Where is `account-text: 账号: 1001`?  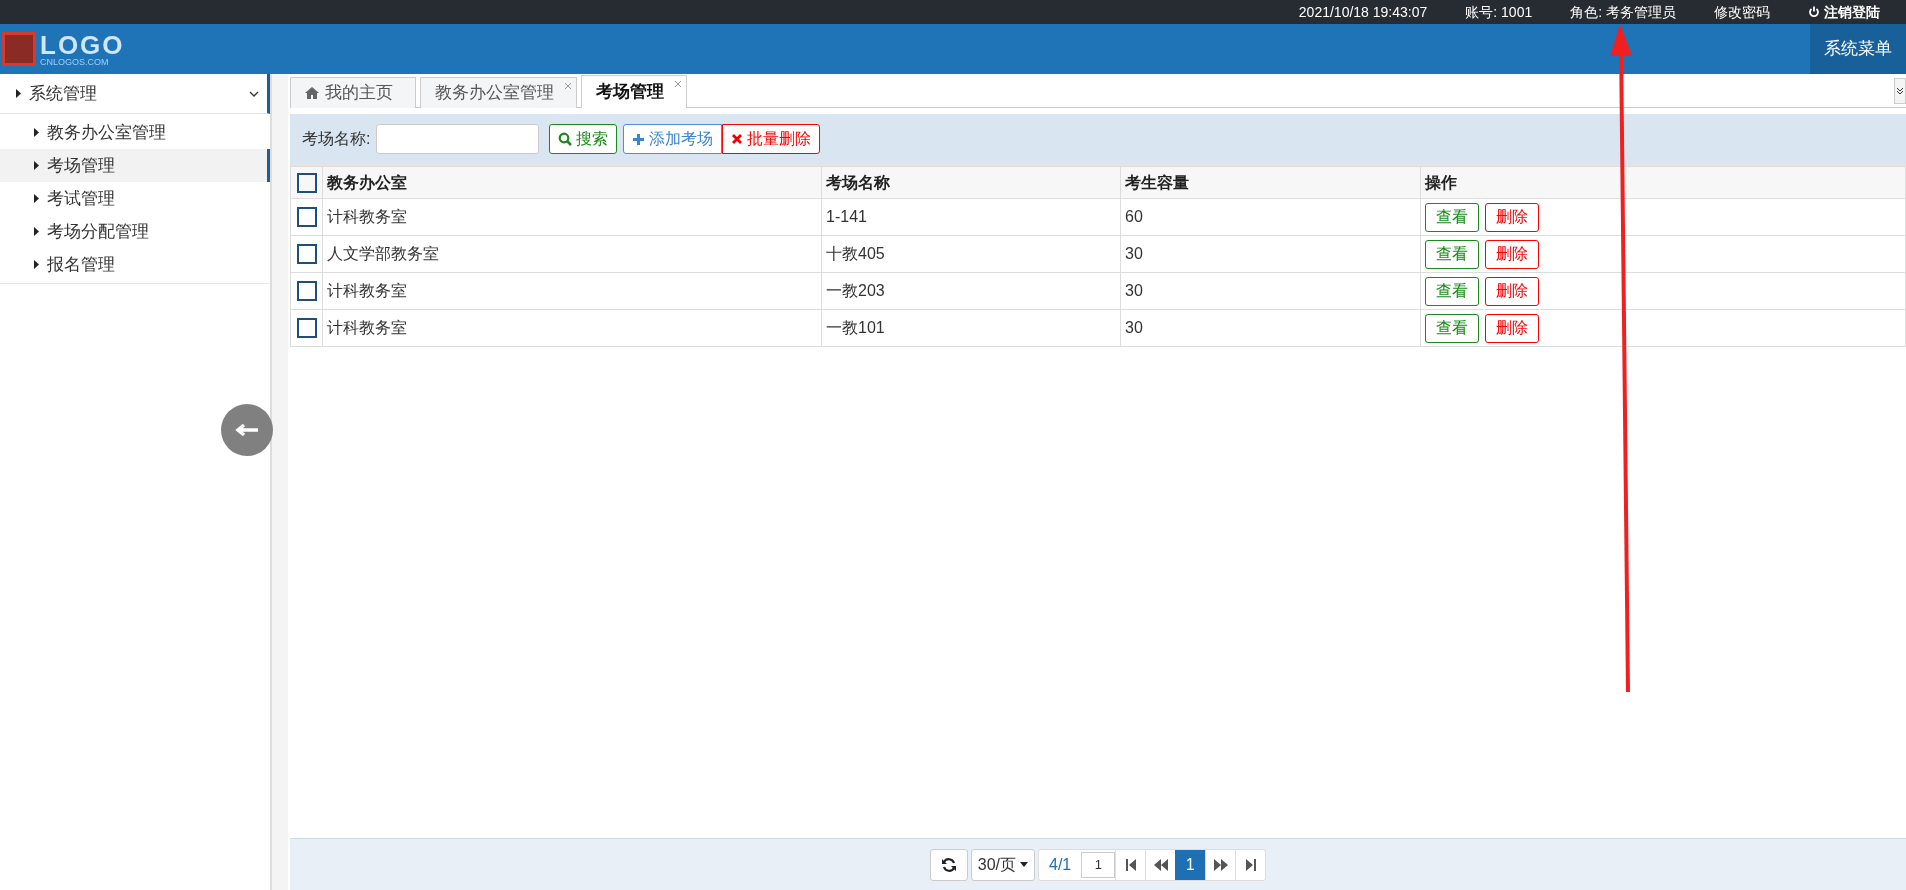 account-text: 账号: 1001 is located at coordinates (1499, 12).